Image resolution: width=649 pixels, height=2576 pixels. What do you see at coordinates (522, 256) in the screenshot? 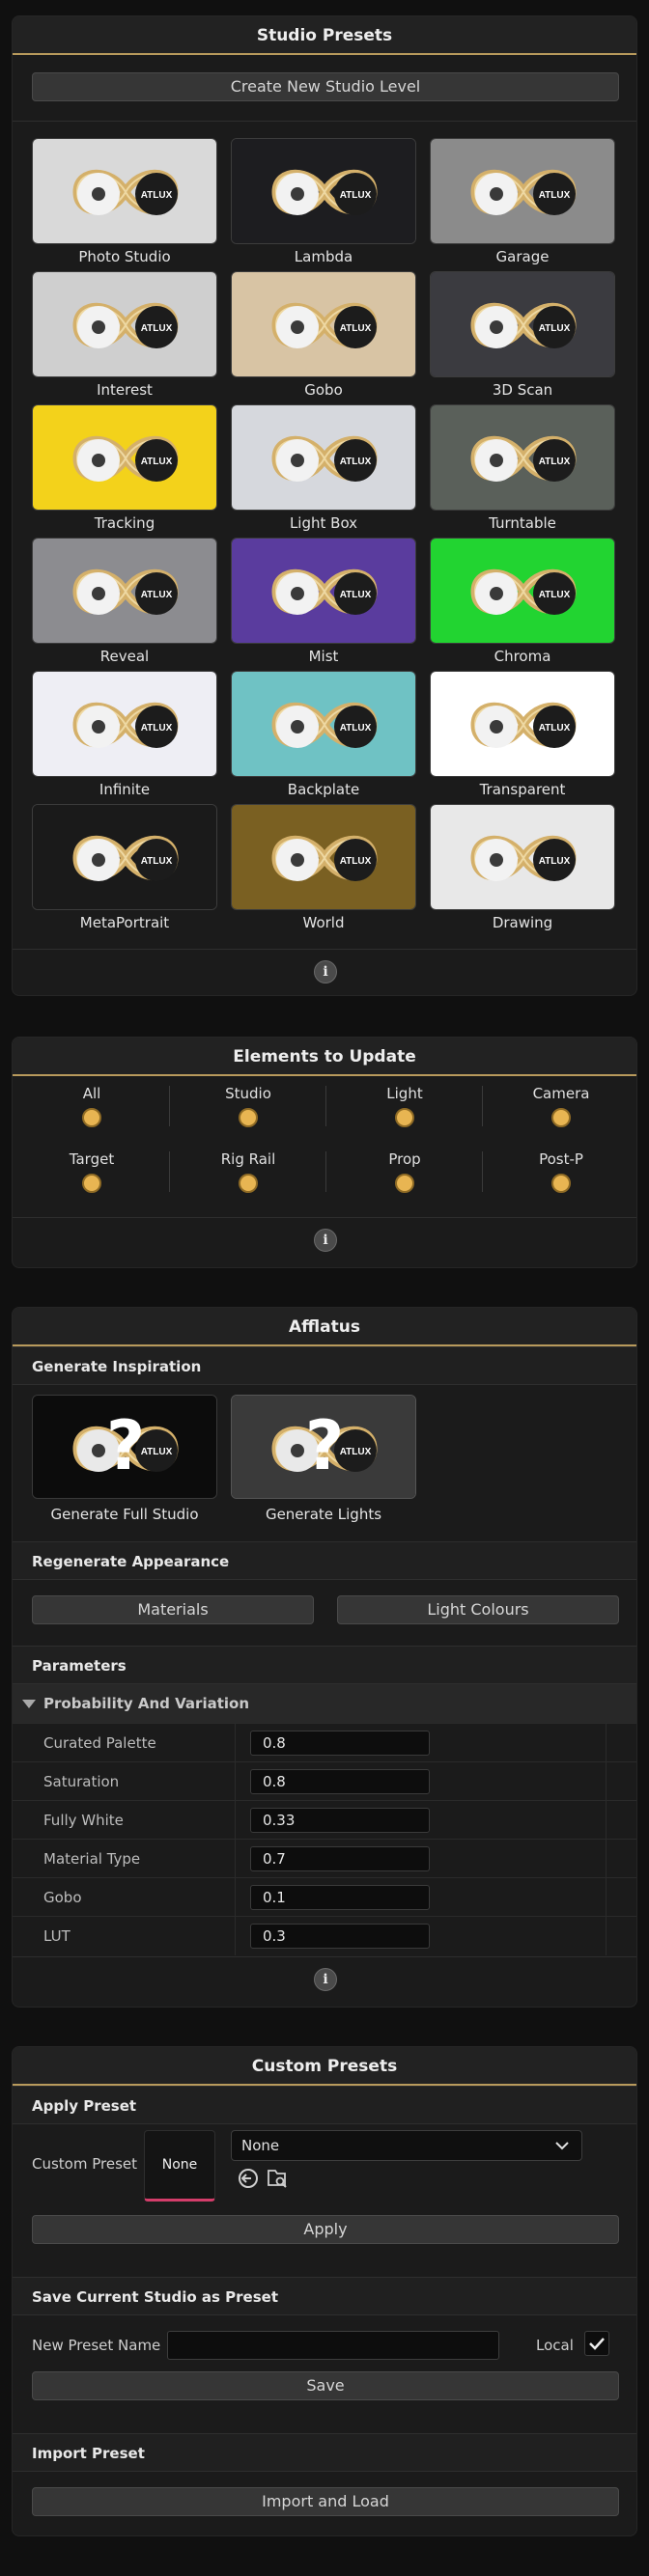
I see `preset-label: Garage` at bounding box center [522, 256].